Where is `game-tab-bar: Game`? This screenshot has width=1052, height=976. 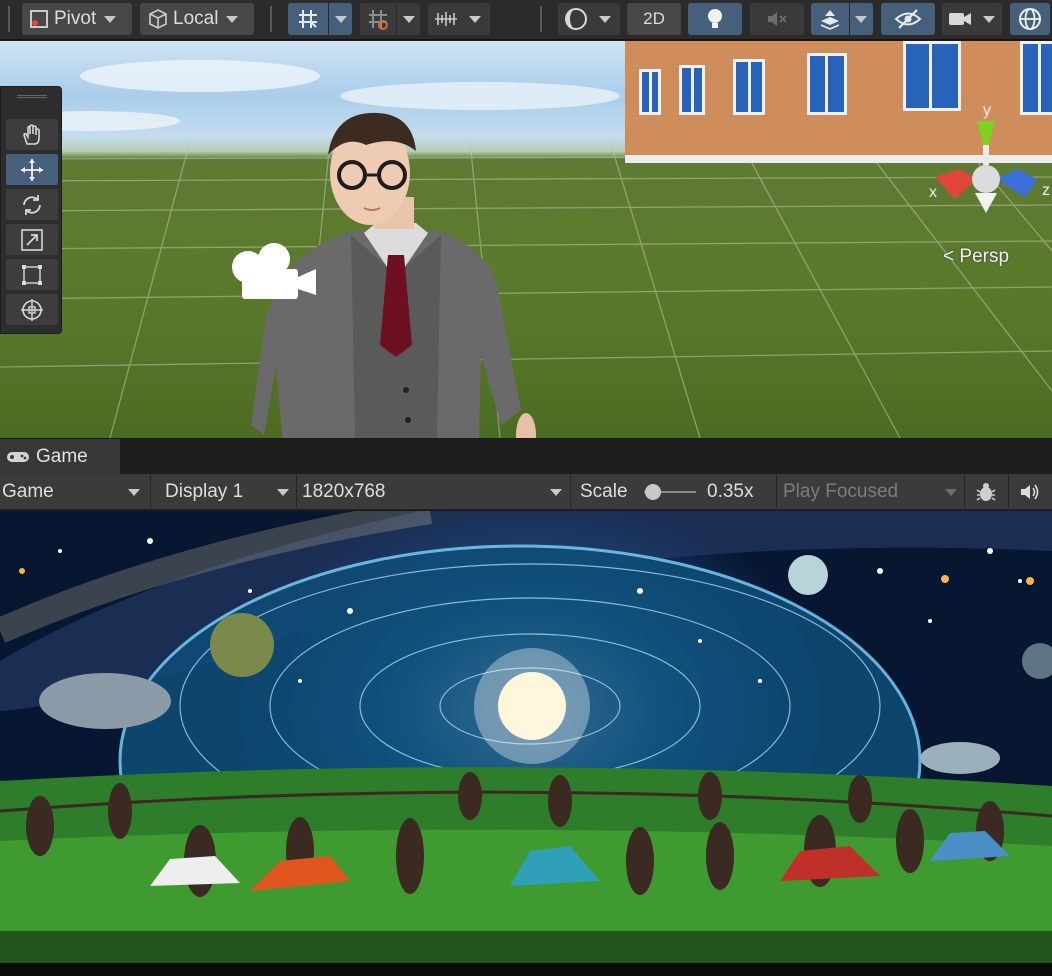
game-tab-bar: Game is located at coordinates (526, 456).